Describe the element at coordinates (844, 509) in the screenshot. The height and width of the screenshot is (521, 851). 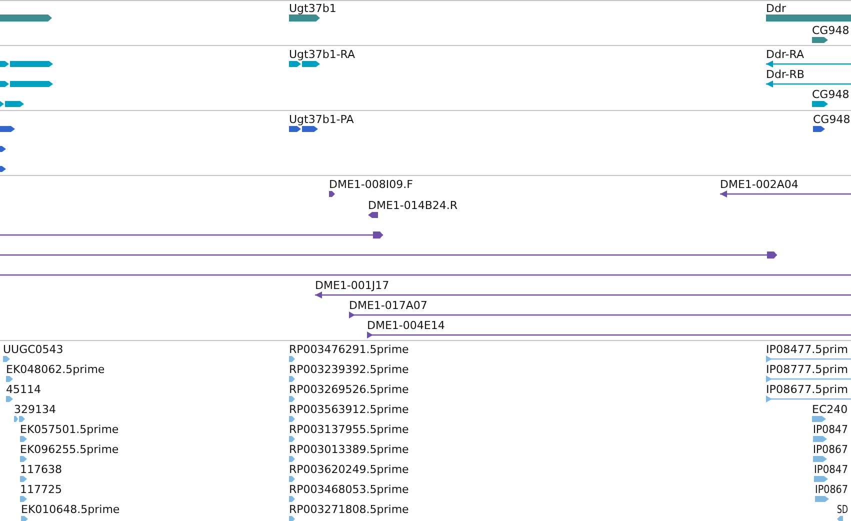
I see `feature-label: SD` at that location.